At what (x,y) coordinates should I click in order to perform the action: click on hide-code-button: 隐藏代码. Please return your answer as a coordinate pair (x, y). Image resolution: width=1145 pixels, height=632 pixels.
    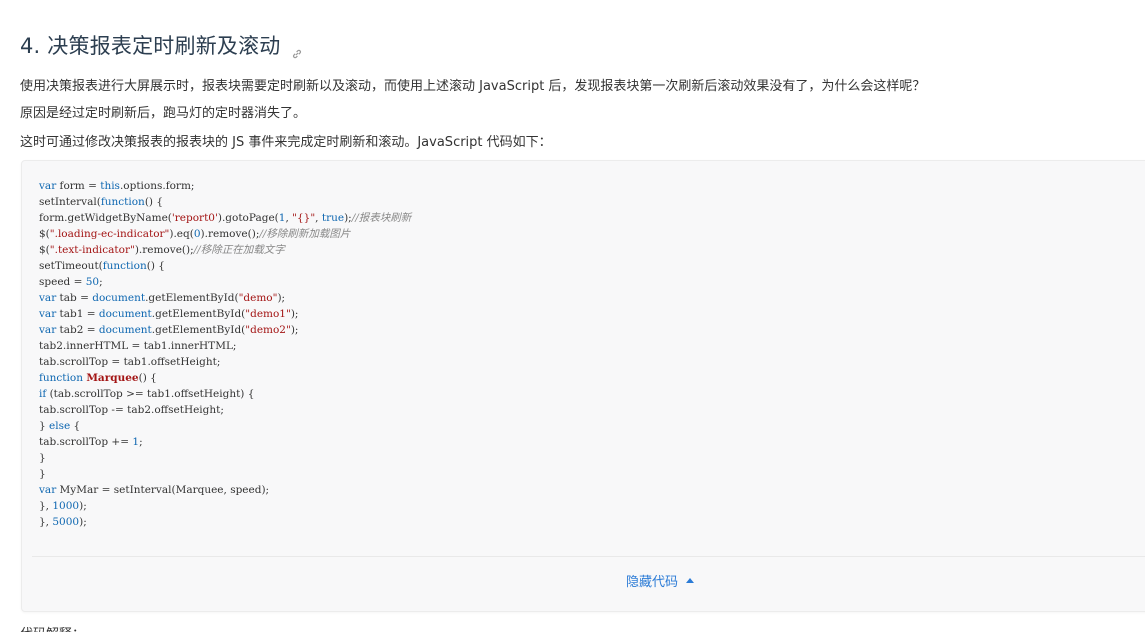
    Looking at the image, I should click on (660, 580).